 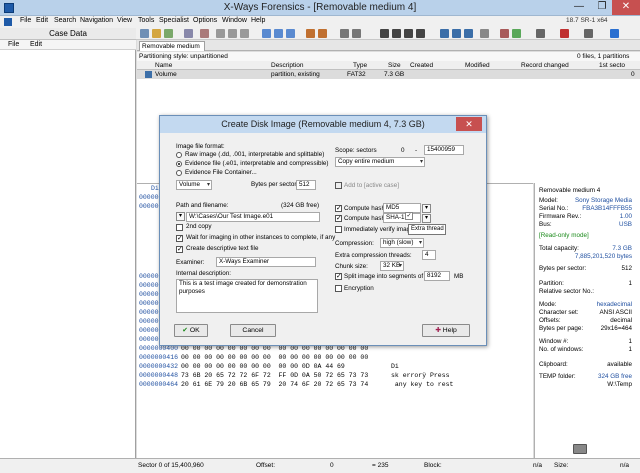 I want to click on scope-from: 0, so click(x=403, y=151).